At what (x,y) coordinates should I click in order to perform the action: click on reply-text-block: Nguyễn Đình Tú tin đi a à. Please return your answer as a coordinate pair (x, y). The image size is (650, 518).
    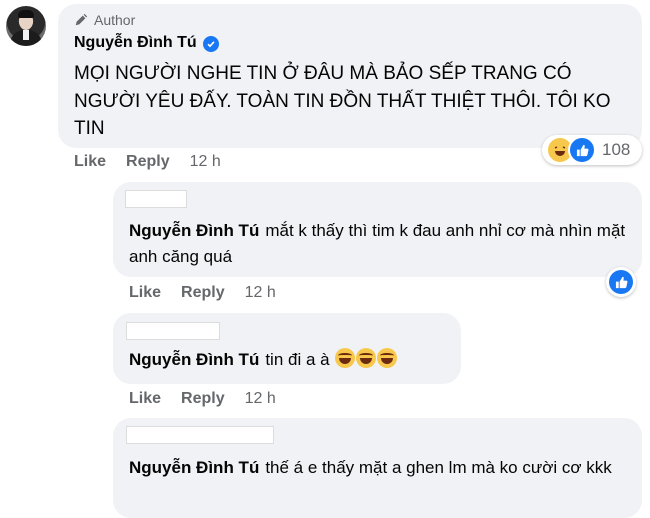
    Looking at the image, I should click on (263, 360).